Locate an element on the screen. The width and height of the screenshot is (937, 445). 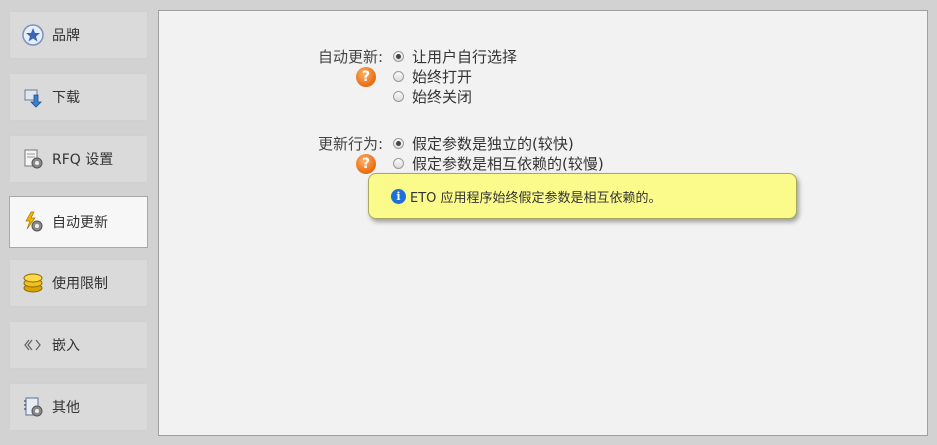
sidebar-item-other: 其他 is located at coordinates (78, 407).